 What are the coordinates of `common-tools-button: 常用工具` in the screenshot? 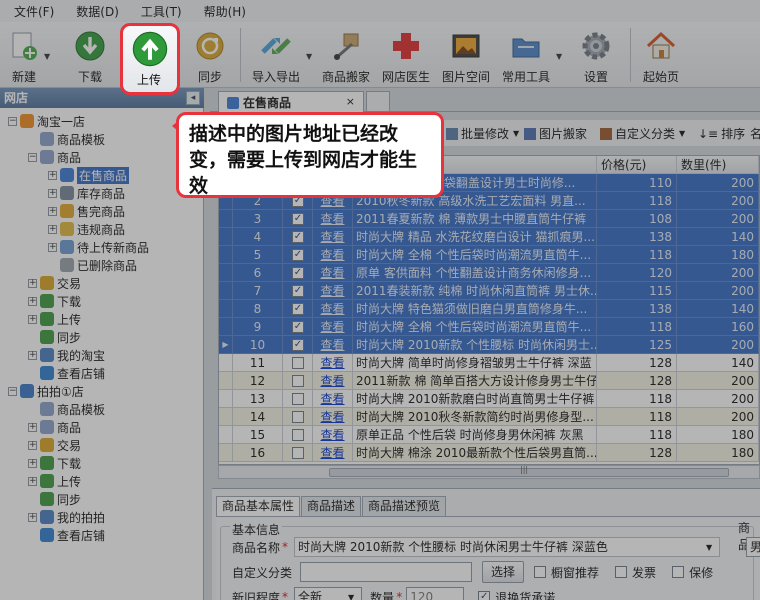 It's located at (526, 55).